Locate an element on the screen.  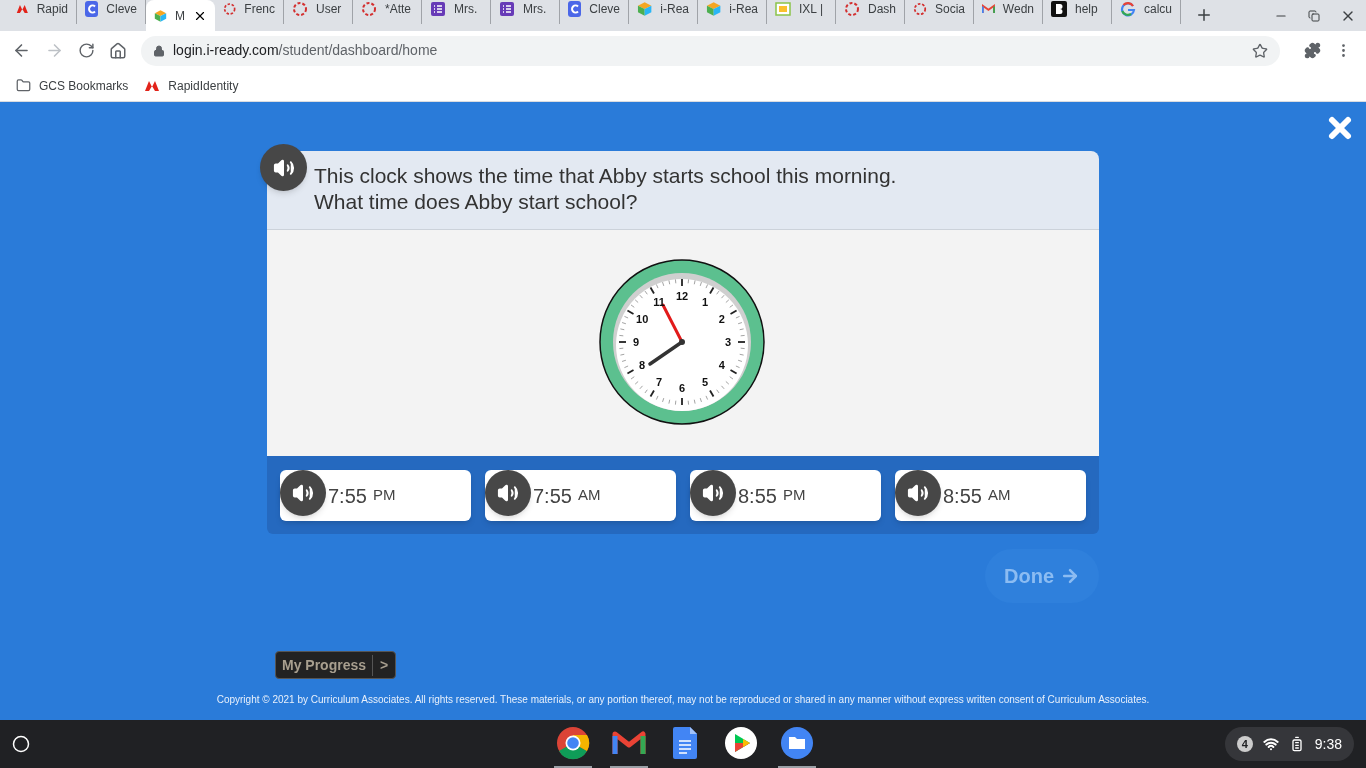
copyright-text: Copyright © 2021 by Curriculum Associates. All rights reserved. These materials, or any portion thereof, may not be reproduced or shared in any manner without express written consent of Curriculum Associates. is located at coordinates (683, 700).